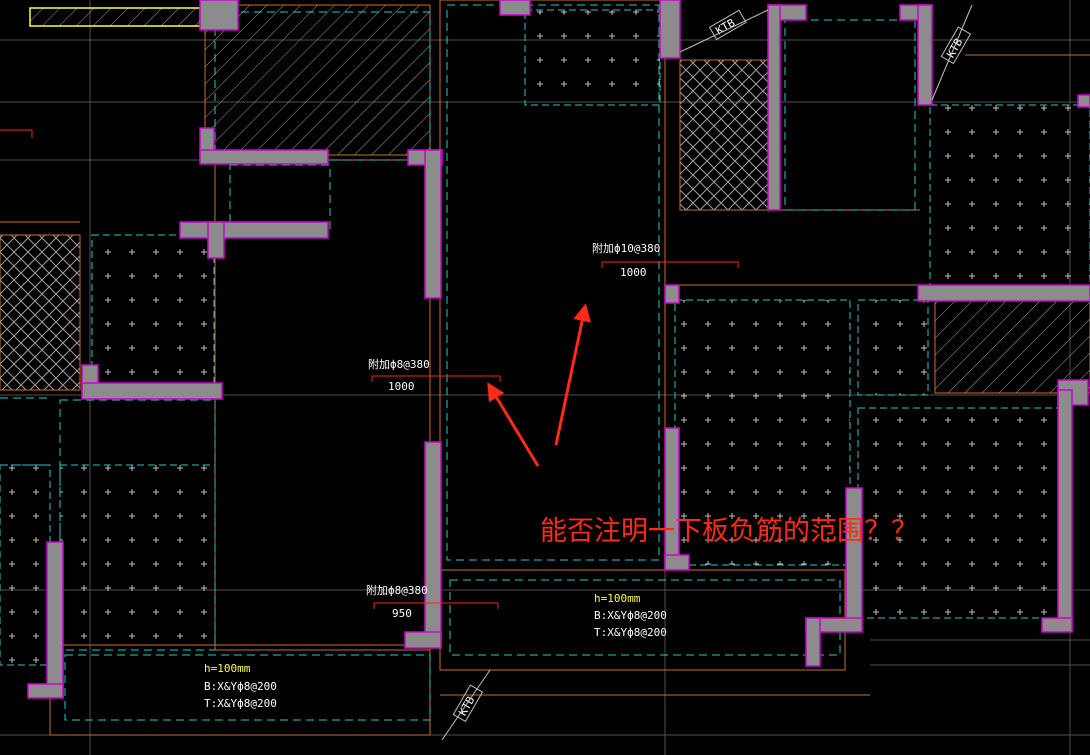 This screenshot has width=1090, height=755. I want to click on slab-note-2: h=100mm B:X&Yф8@200 T:X&Yф8@200, so click(240, 686).